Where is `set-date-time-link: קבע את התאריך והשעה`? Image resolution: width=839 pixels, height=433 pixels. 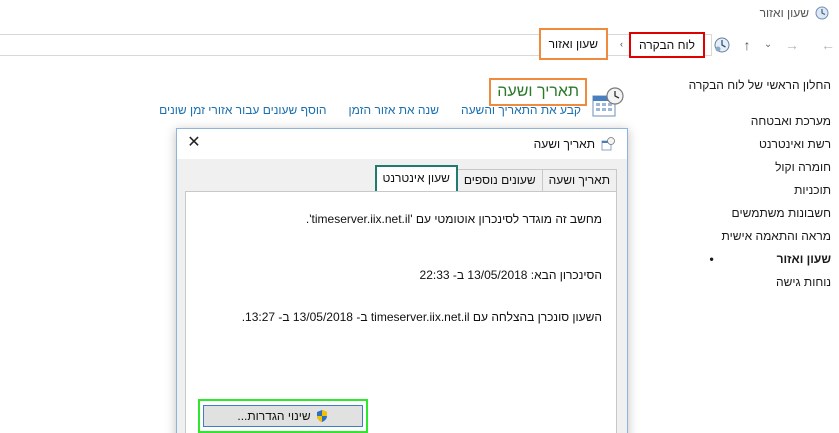 set-date-time-link: קבע את התאריך והשעה is located at coordinates (521, 110).